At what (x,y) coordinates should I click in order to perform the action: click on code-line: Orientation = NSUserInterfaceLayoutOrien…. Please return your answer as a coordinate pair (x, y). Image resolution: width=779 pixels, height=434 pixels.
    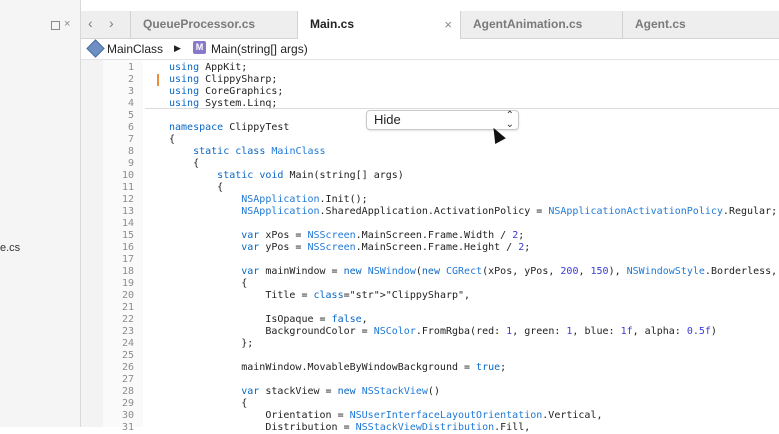
    Looking at the image, I should click on (474, 416).